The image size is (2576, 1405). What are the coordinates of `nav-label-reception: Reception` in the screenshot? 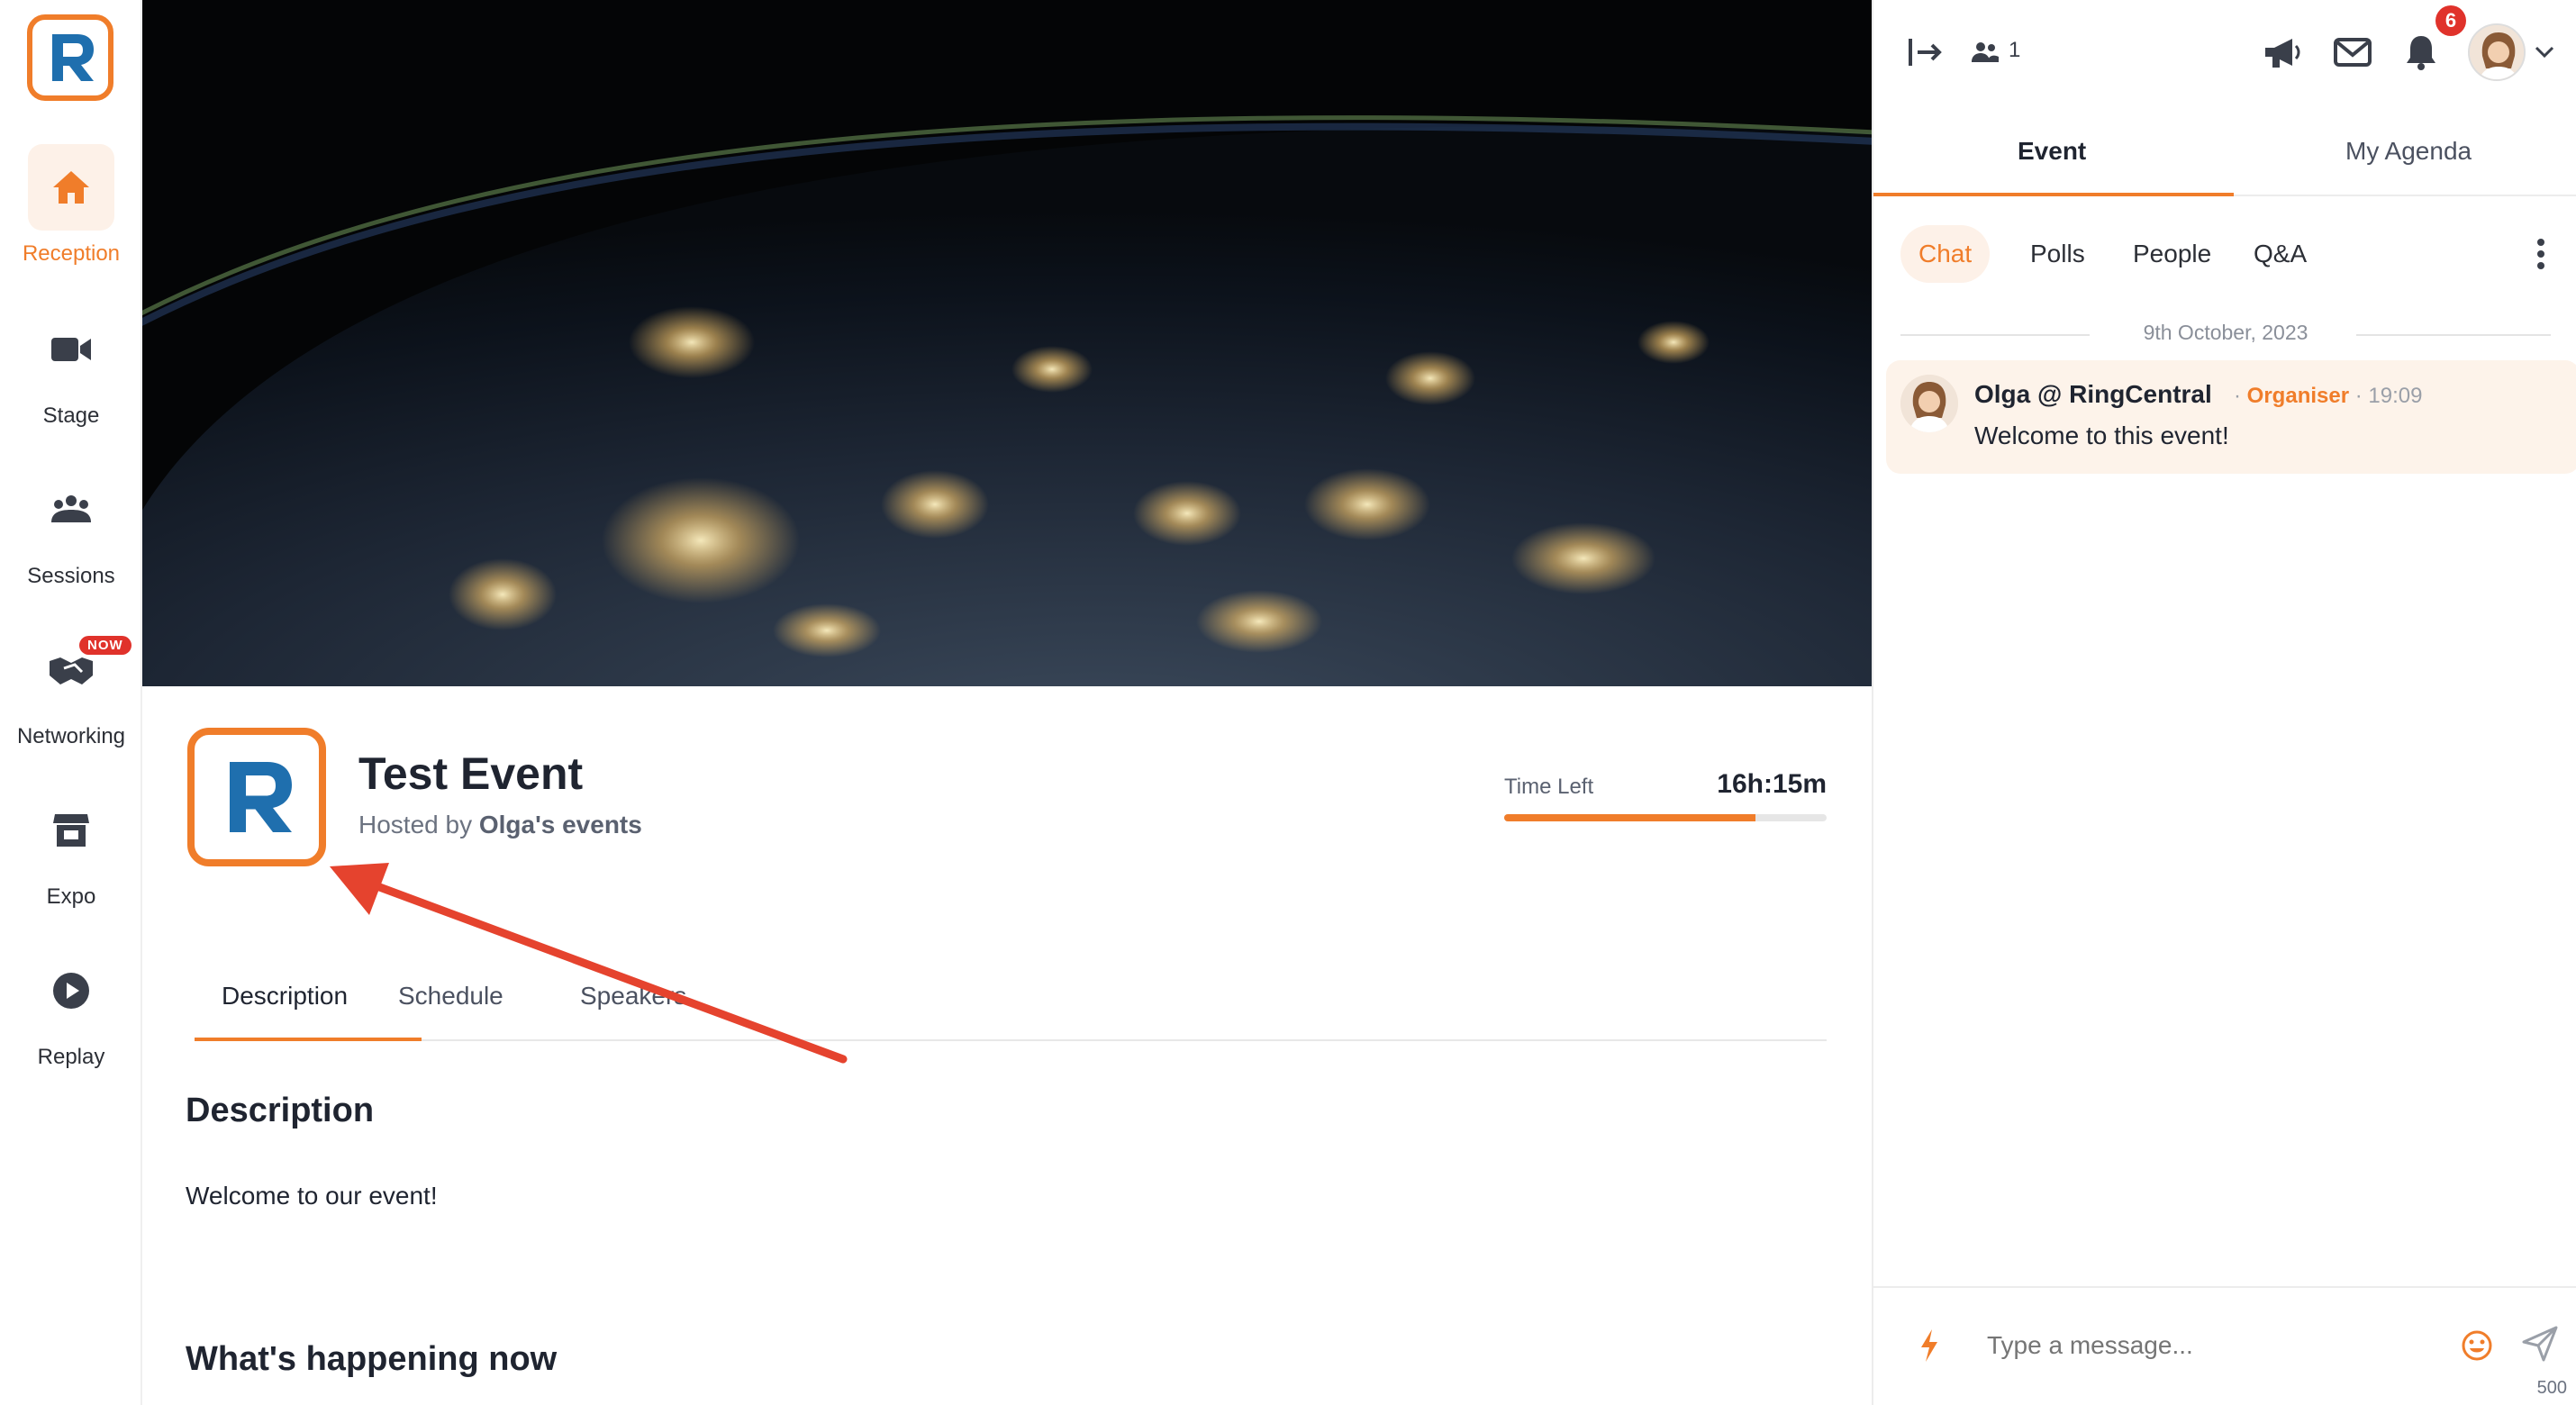 It's located at (71, 253).